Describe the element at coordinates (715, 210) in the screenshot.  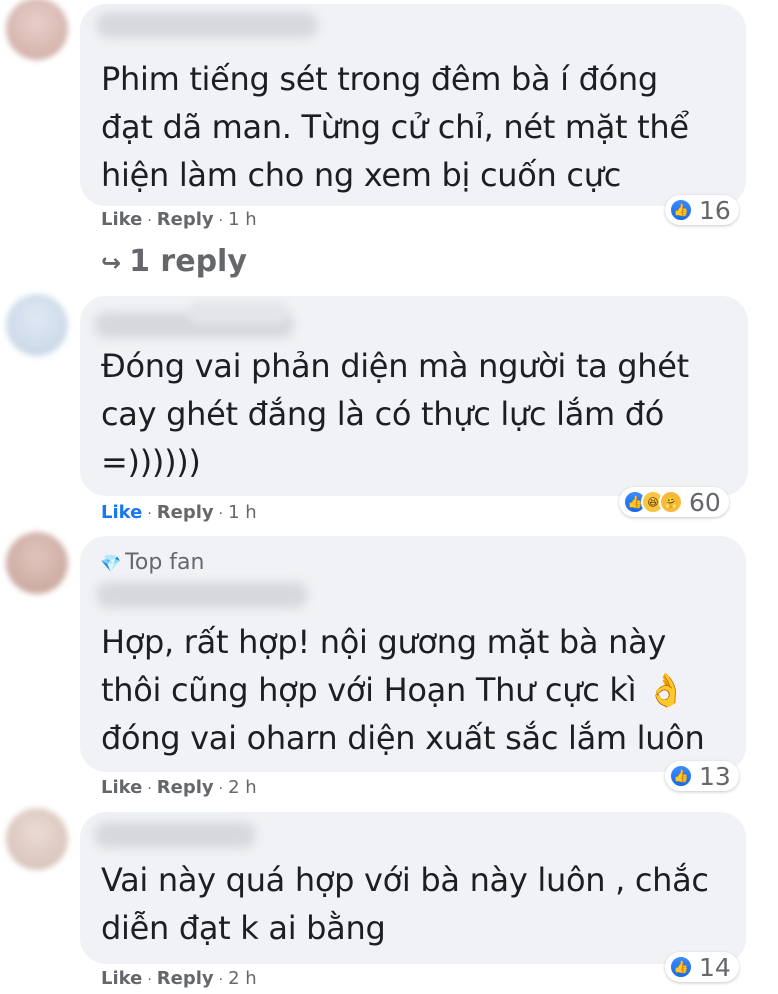
I see `reaction-count: 16` at that location.